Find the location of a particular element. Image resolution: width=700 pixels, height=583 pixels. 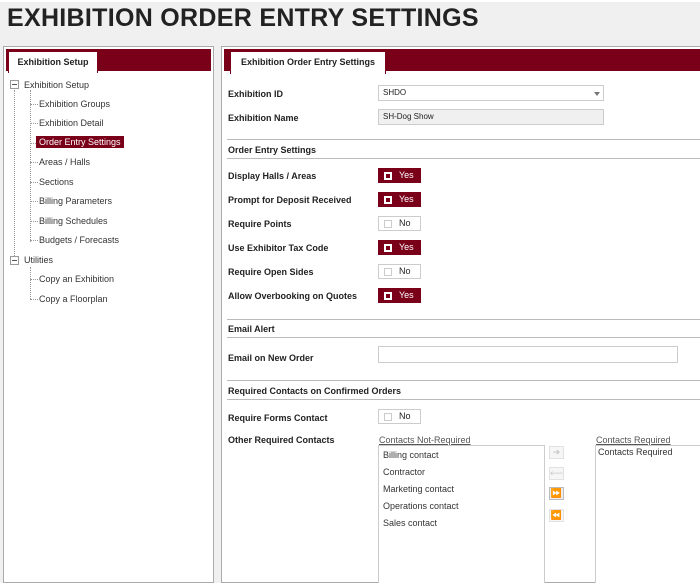

email-new-order-input is located at coordinates (528, 354).